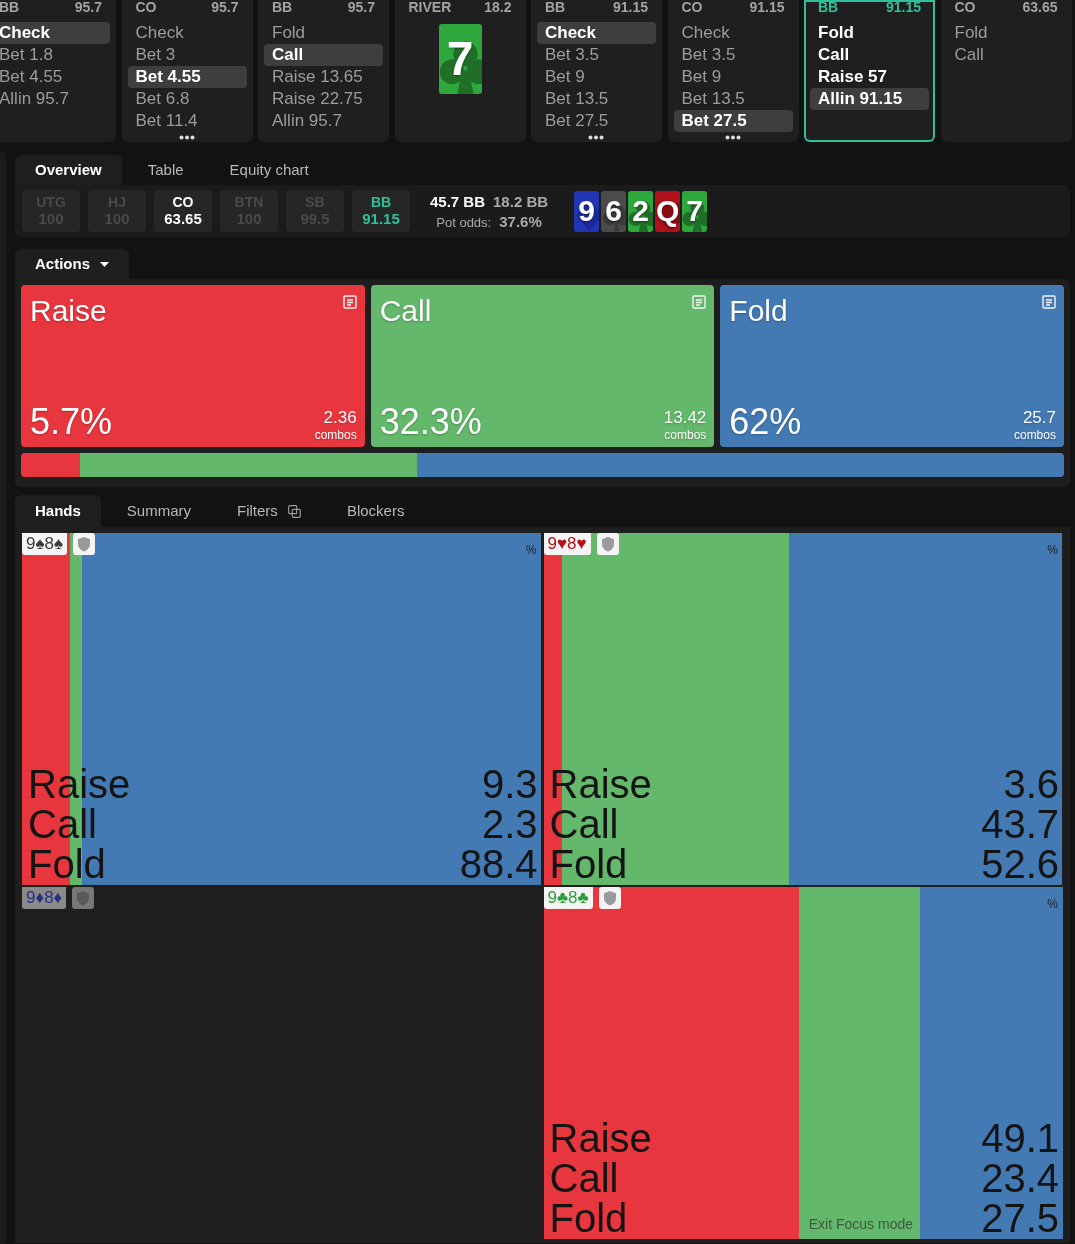  I want to click on action-option: Allin 95.7, so click(323, 121).